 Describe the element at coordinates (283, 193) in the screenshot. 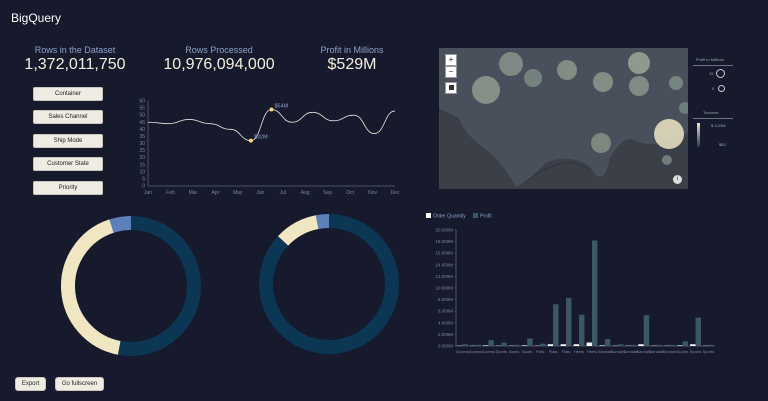

I see `x-tick-label: Jul` at that location.